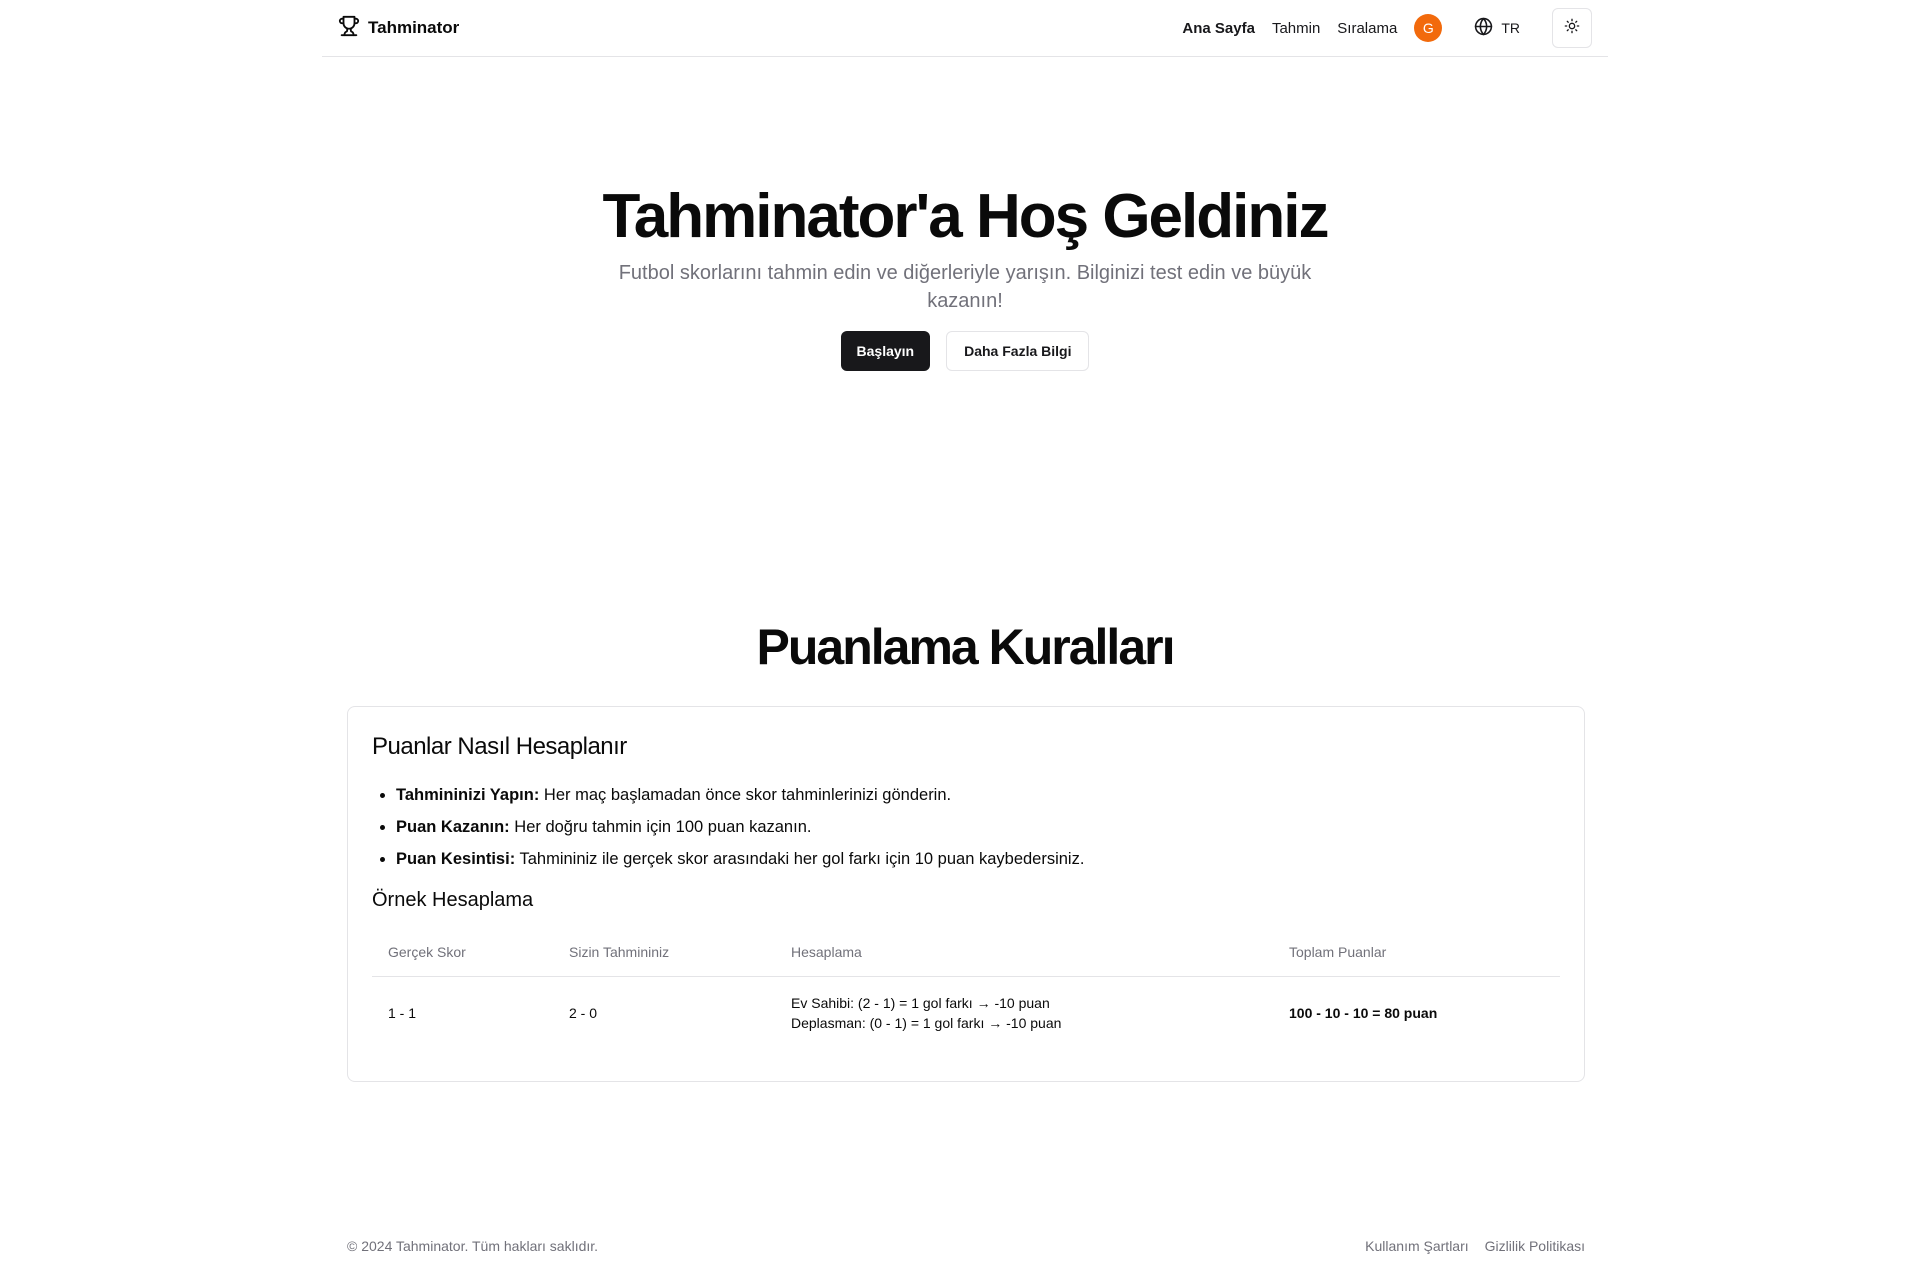 Image resolution: width=1920 pixels, height=1280 pixels. What do you see at coordinates (1510, 28) in the screenshot?
I see `language-code: TR` at bounding box center [1510, 28].